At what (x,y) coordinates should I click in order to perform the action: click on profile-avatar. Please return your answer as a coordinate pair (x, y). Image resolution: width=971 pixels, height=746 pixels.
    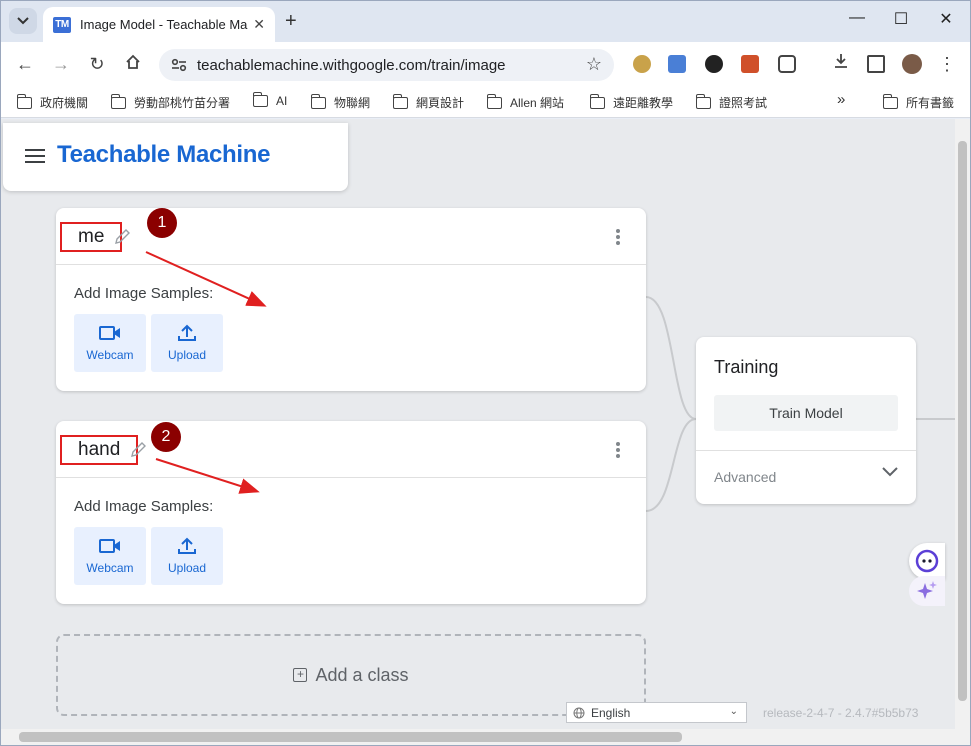
    Looking at the image, I should click on (912, 64).